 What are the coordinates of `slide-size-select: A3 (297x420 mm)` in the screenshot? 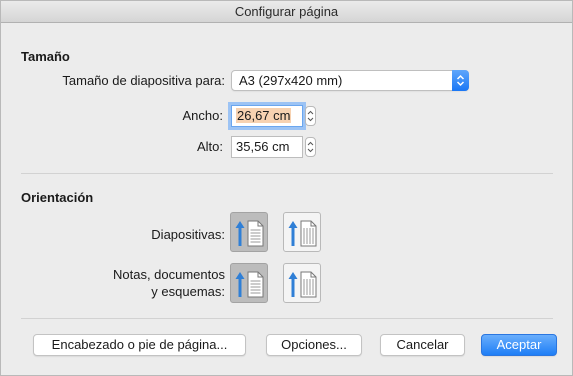 It's located at (350, 80).